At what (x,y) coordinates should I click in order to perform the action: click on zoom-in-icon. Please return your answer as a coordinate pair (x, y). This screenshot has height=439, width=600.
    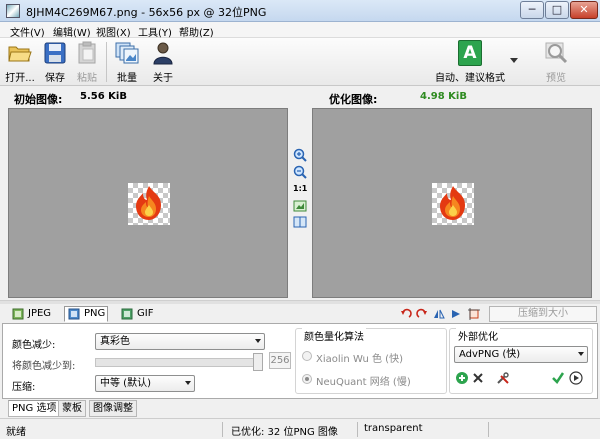
    Looking at the image, I should click on (300, 155).